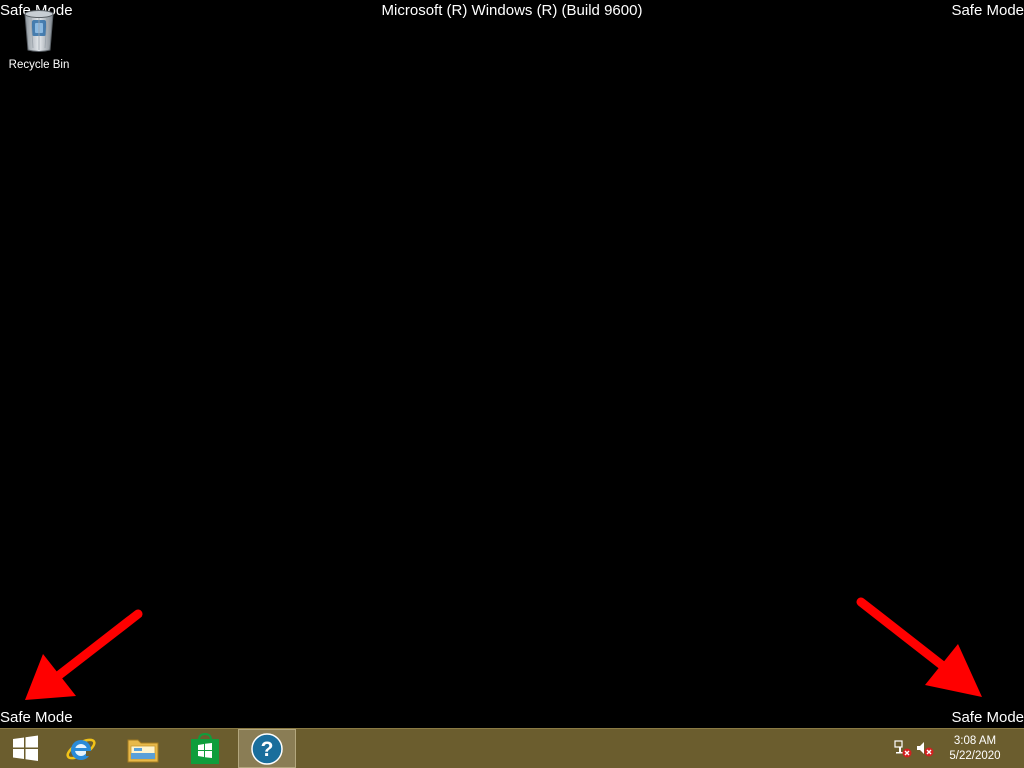 This screenshot has height=768, width=1024. I want to click on network-disconnected-icon, so click(903, 749).